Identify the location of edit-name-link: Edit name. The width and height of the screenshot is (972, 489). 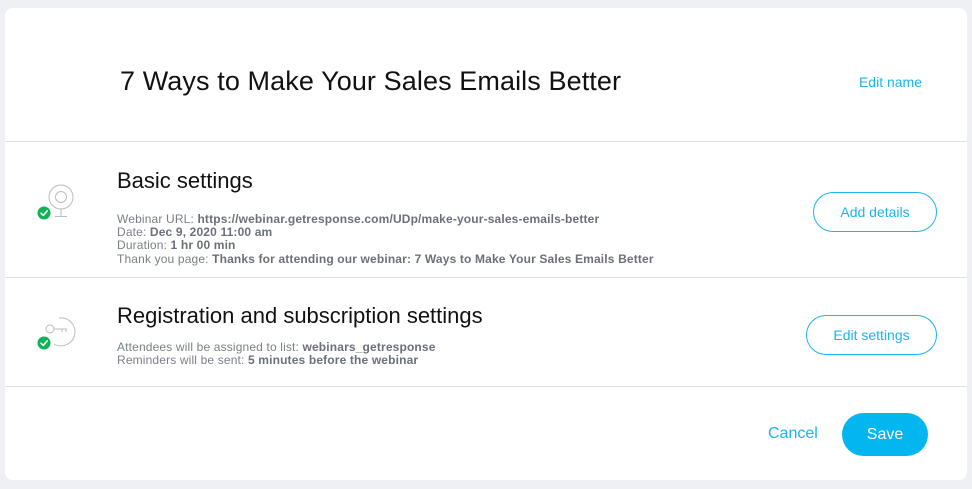
(890, 82).